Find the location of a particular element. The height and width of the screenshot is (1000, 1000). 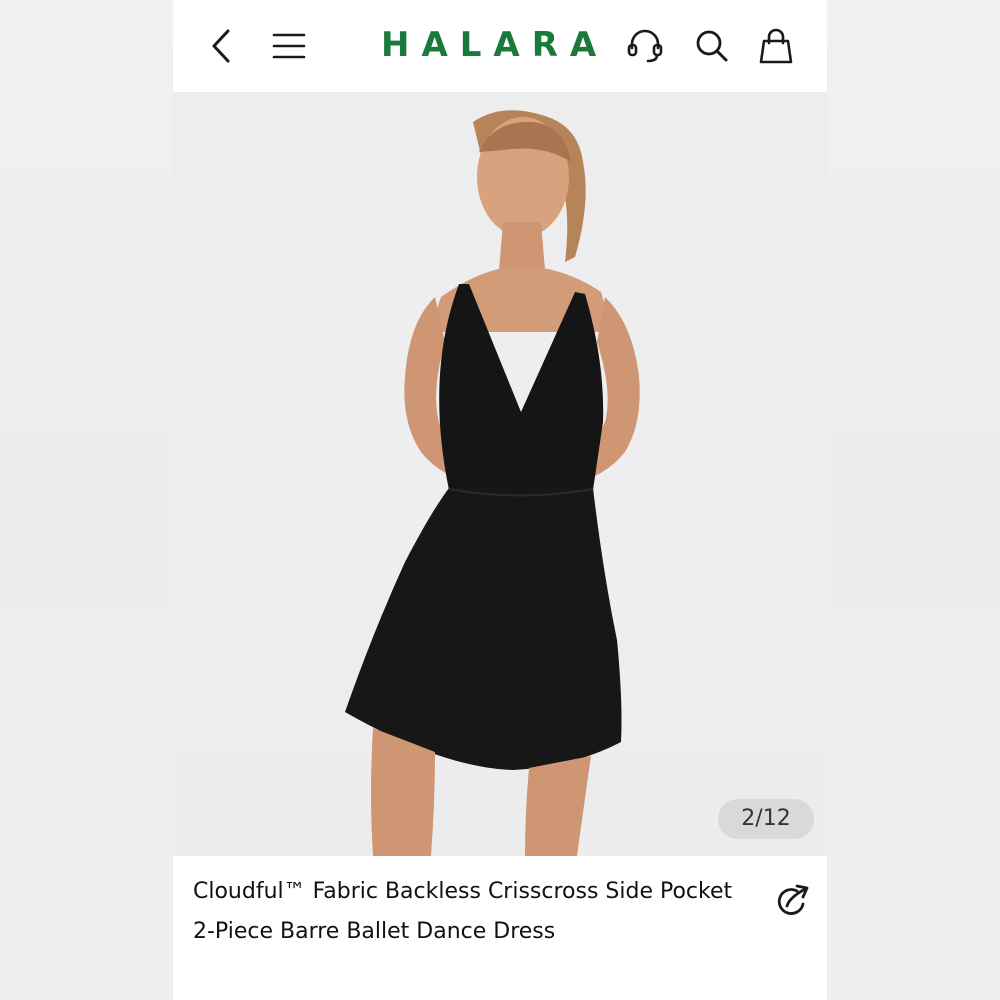

search-icon is located at coordinates (712, 46).